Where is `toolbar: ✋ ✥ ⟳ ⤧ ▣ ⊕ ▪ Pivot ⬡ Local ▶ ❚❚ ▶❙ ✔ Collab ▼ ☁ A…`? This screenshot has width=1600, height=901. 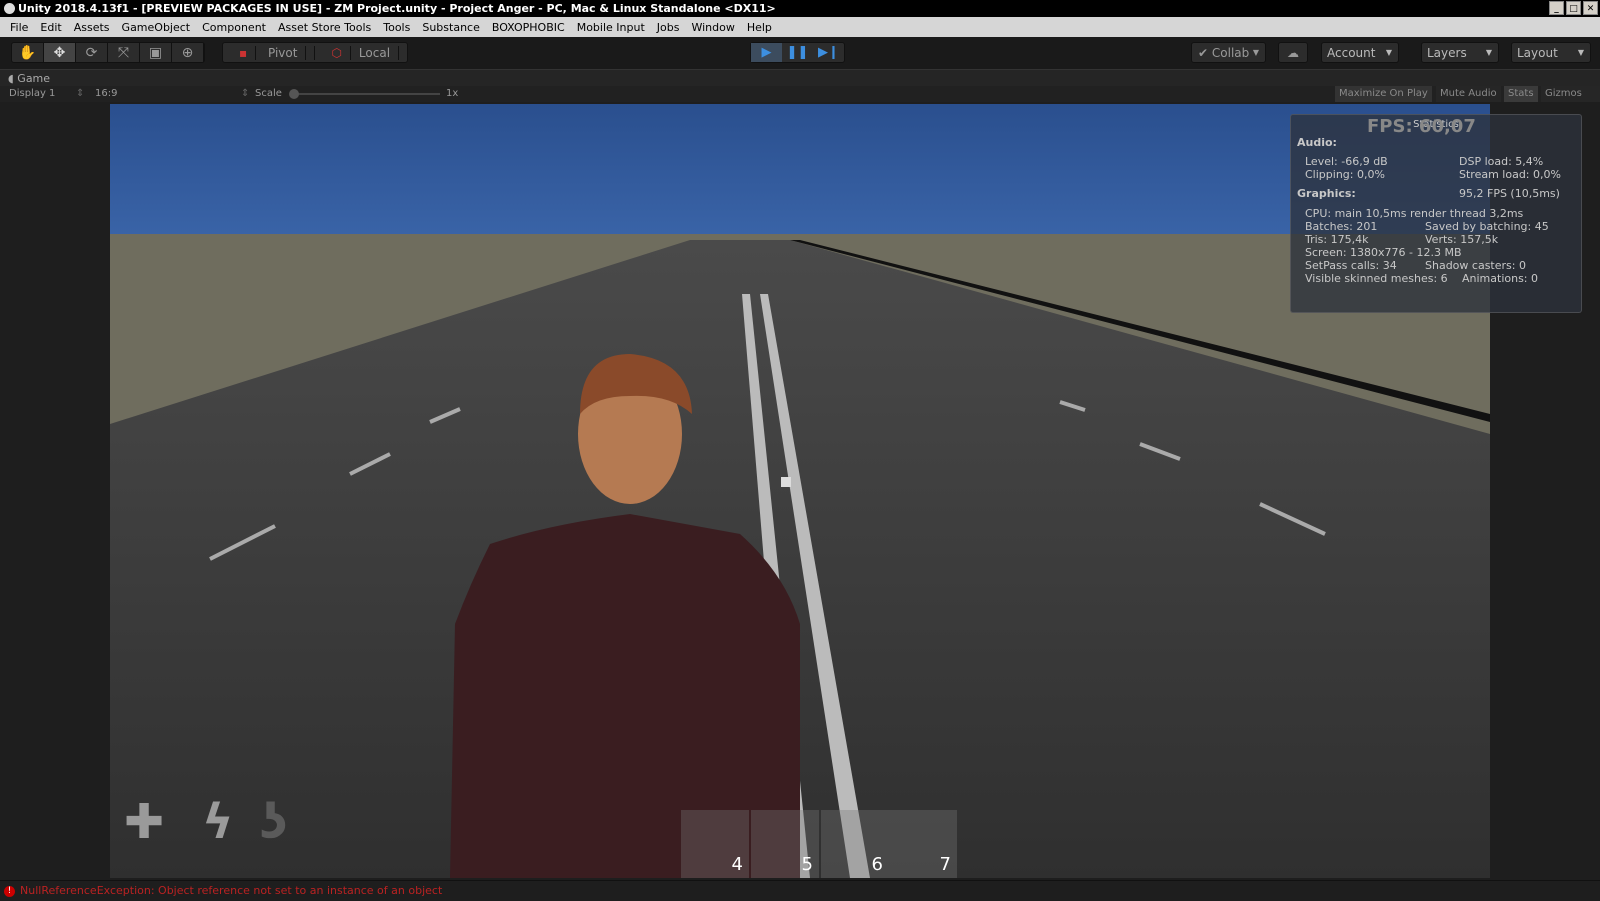 toolbar: ✋ ✥ ⟳ ⤧ ▣ ⊕ ▪ Pivot ⬡ Local ▶ ❚❚ ▶❙ ✔ Collab ▼ ☁ A… is located at coordinates (800, 53).